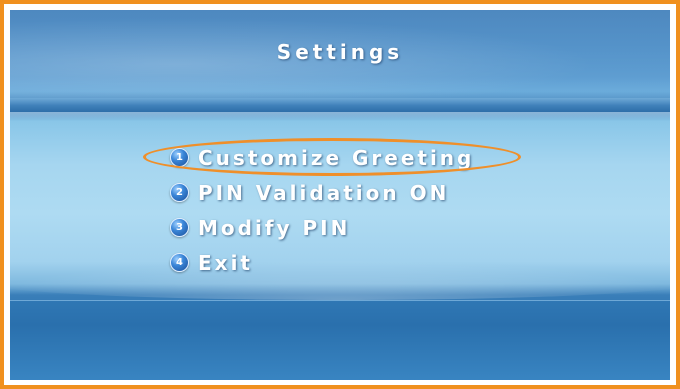  What do you see at coordinates (340, 116) in the screenshot?
I see `header-divider-highlight` at bounding box center [340, 116].